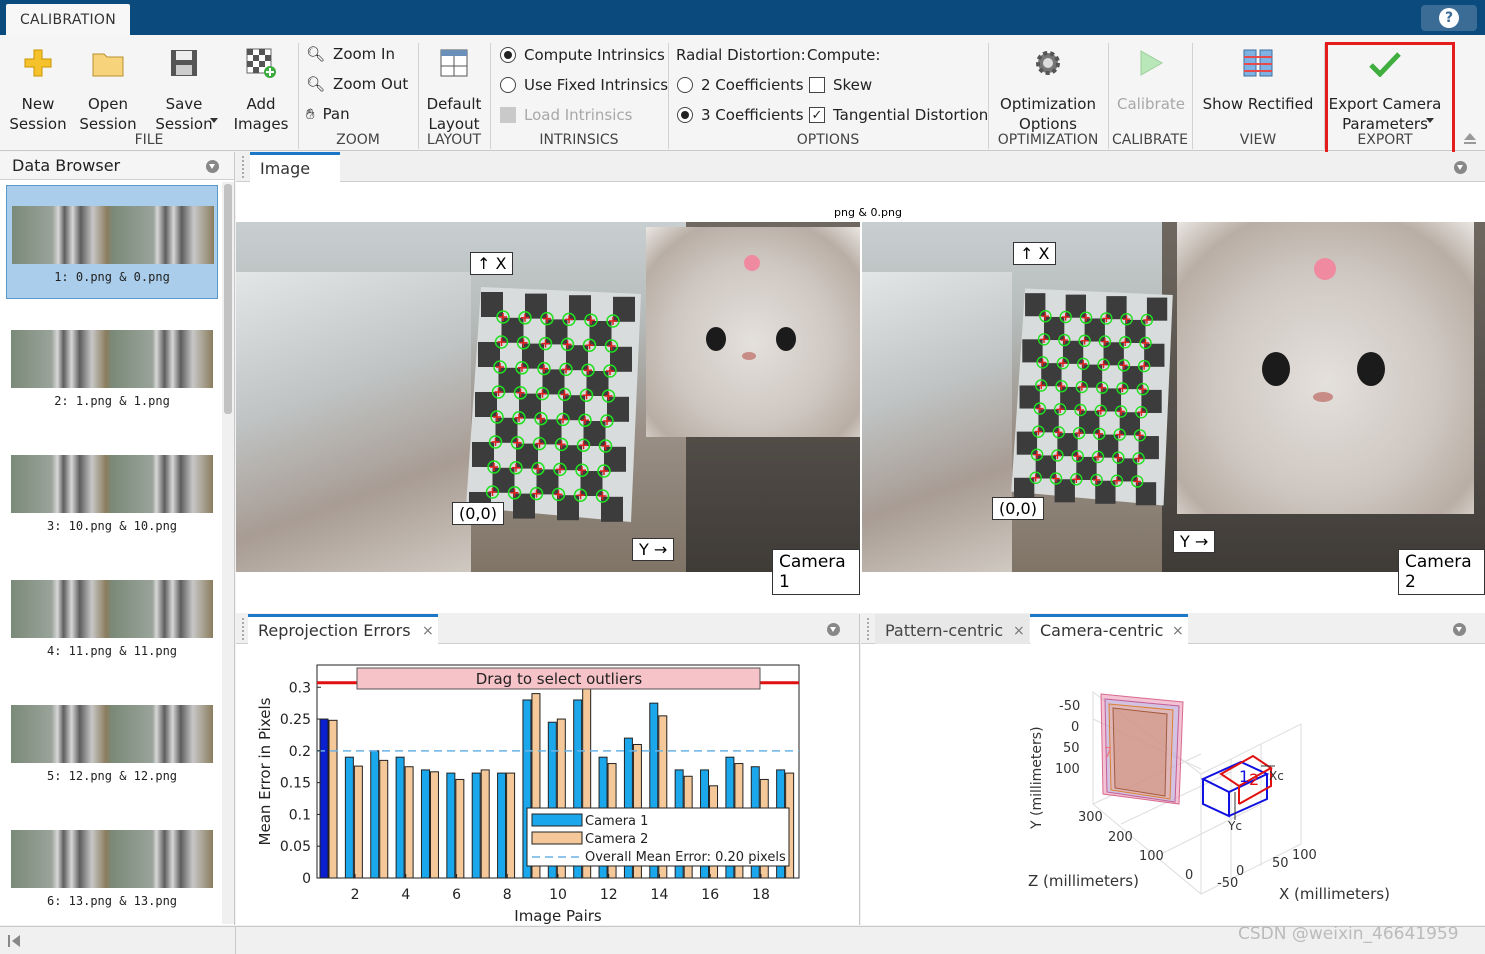 This screenshot has height=954, width=1485. What do you see at coordinates (1092, 397) in the screenshot?
I see `checkerboard-camera2` at bounding box center [1092, 397].